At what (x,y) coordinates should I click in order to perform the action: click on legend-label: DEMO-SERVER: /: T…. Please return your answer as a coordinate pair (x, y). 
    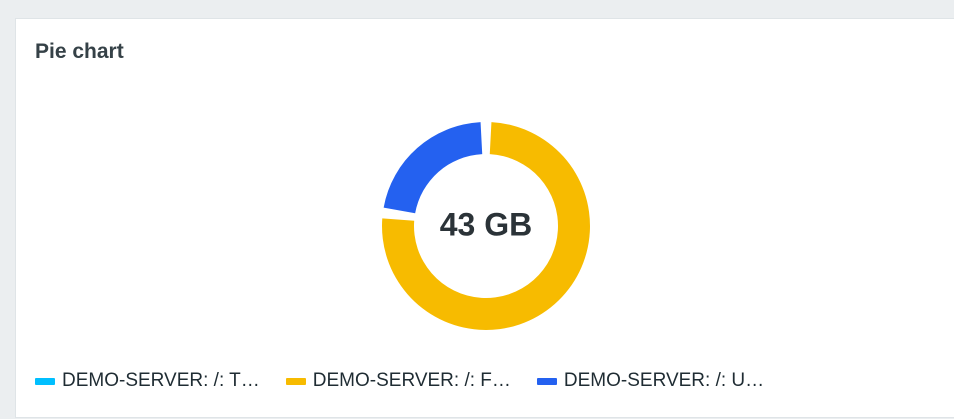
    Looking at the image, I should click on (161, 380).